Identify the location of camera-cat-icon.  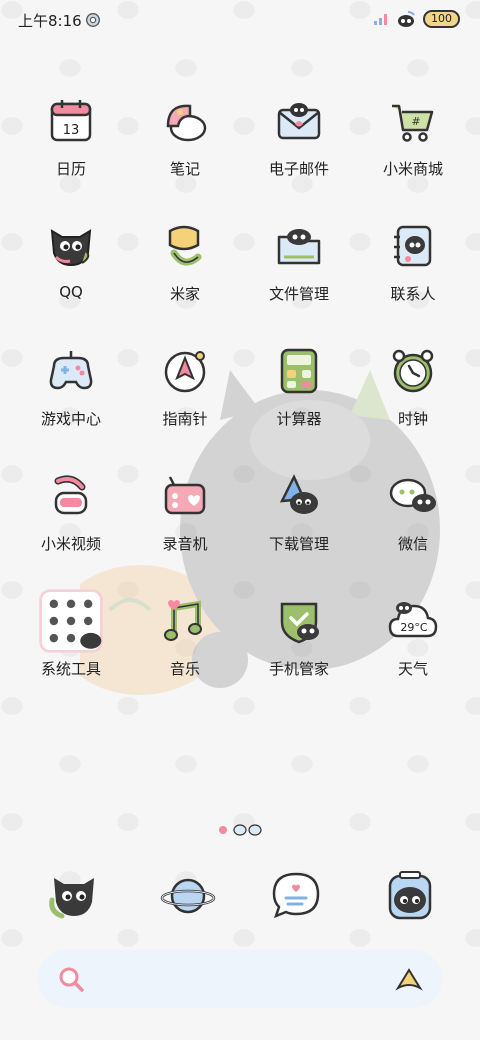
(410, 896).